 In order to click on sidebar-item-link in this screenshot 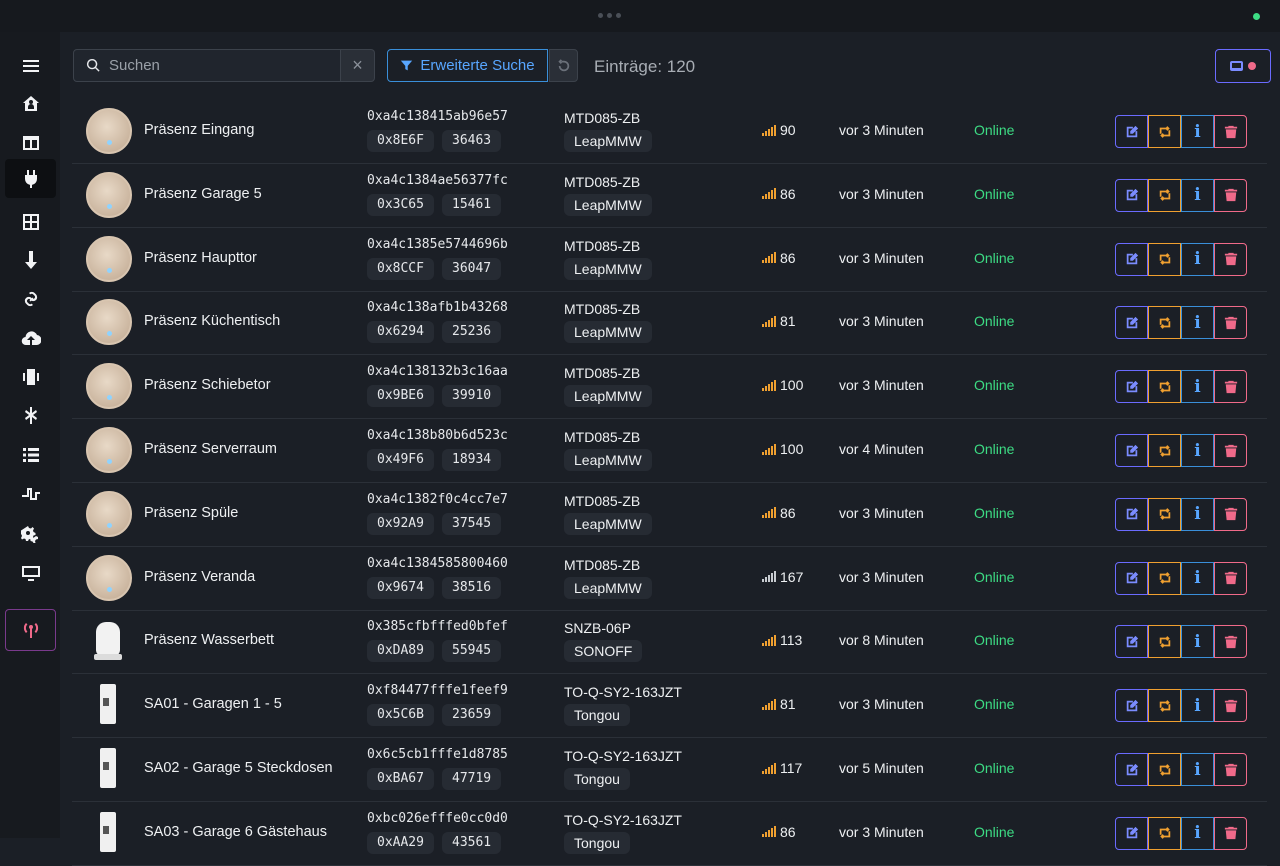, I will do `click(30, 298)`.